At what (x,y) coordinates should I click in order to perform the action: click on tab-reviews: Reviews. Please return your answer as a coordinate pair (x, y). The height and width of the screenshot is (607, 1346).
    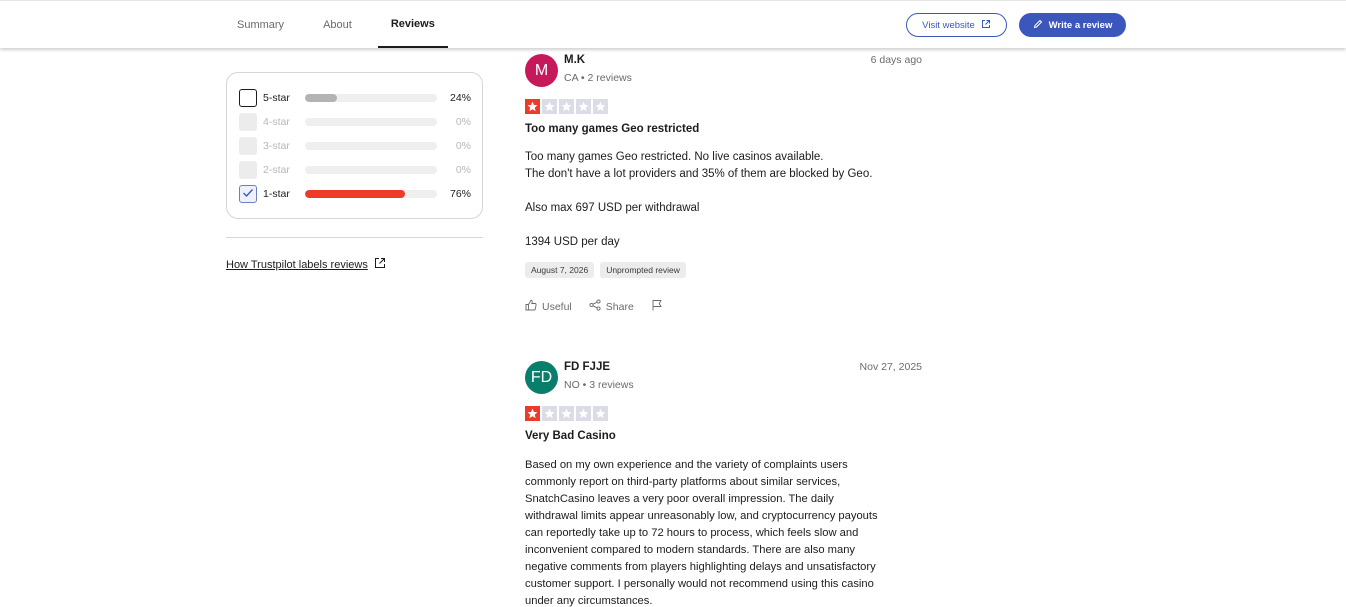
    Looking at the image, I should click on (412, 24).